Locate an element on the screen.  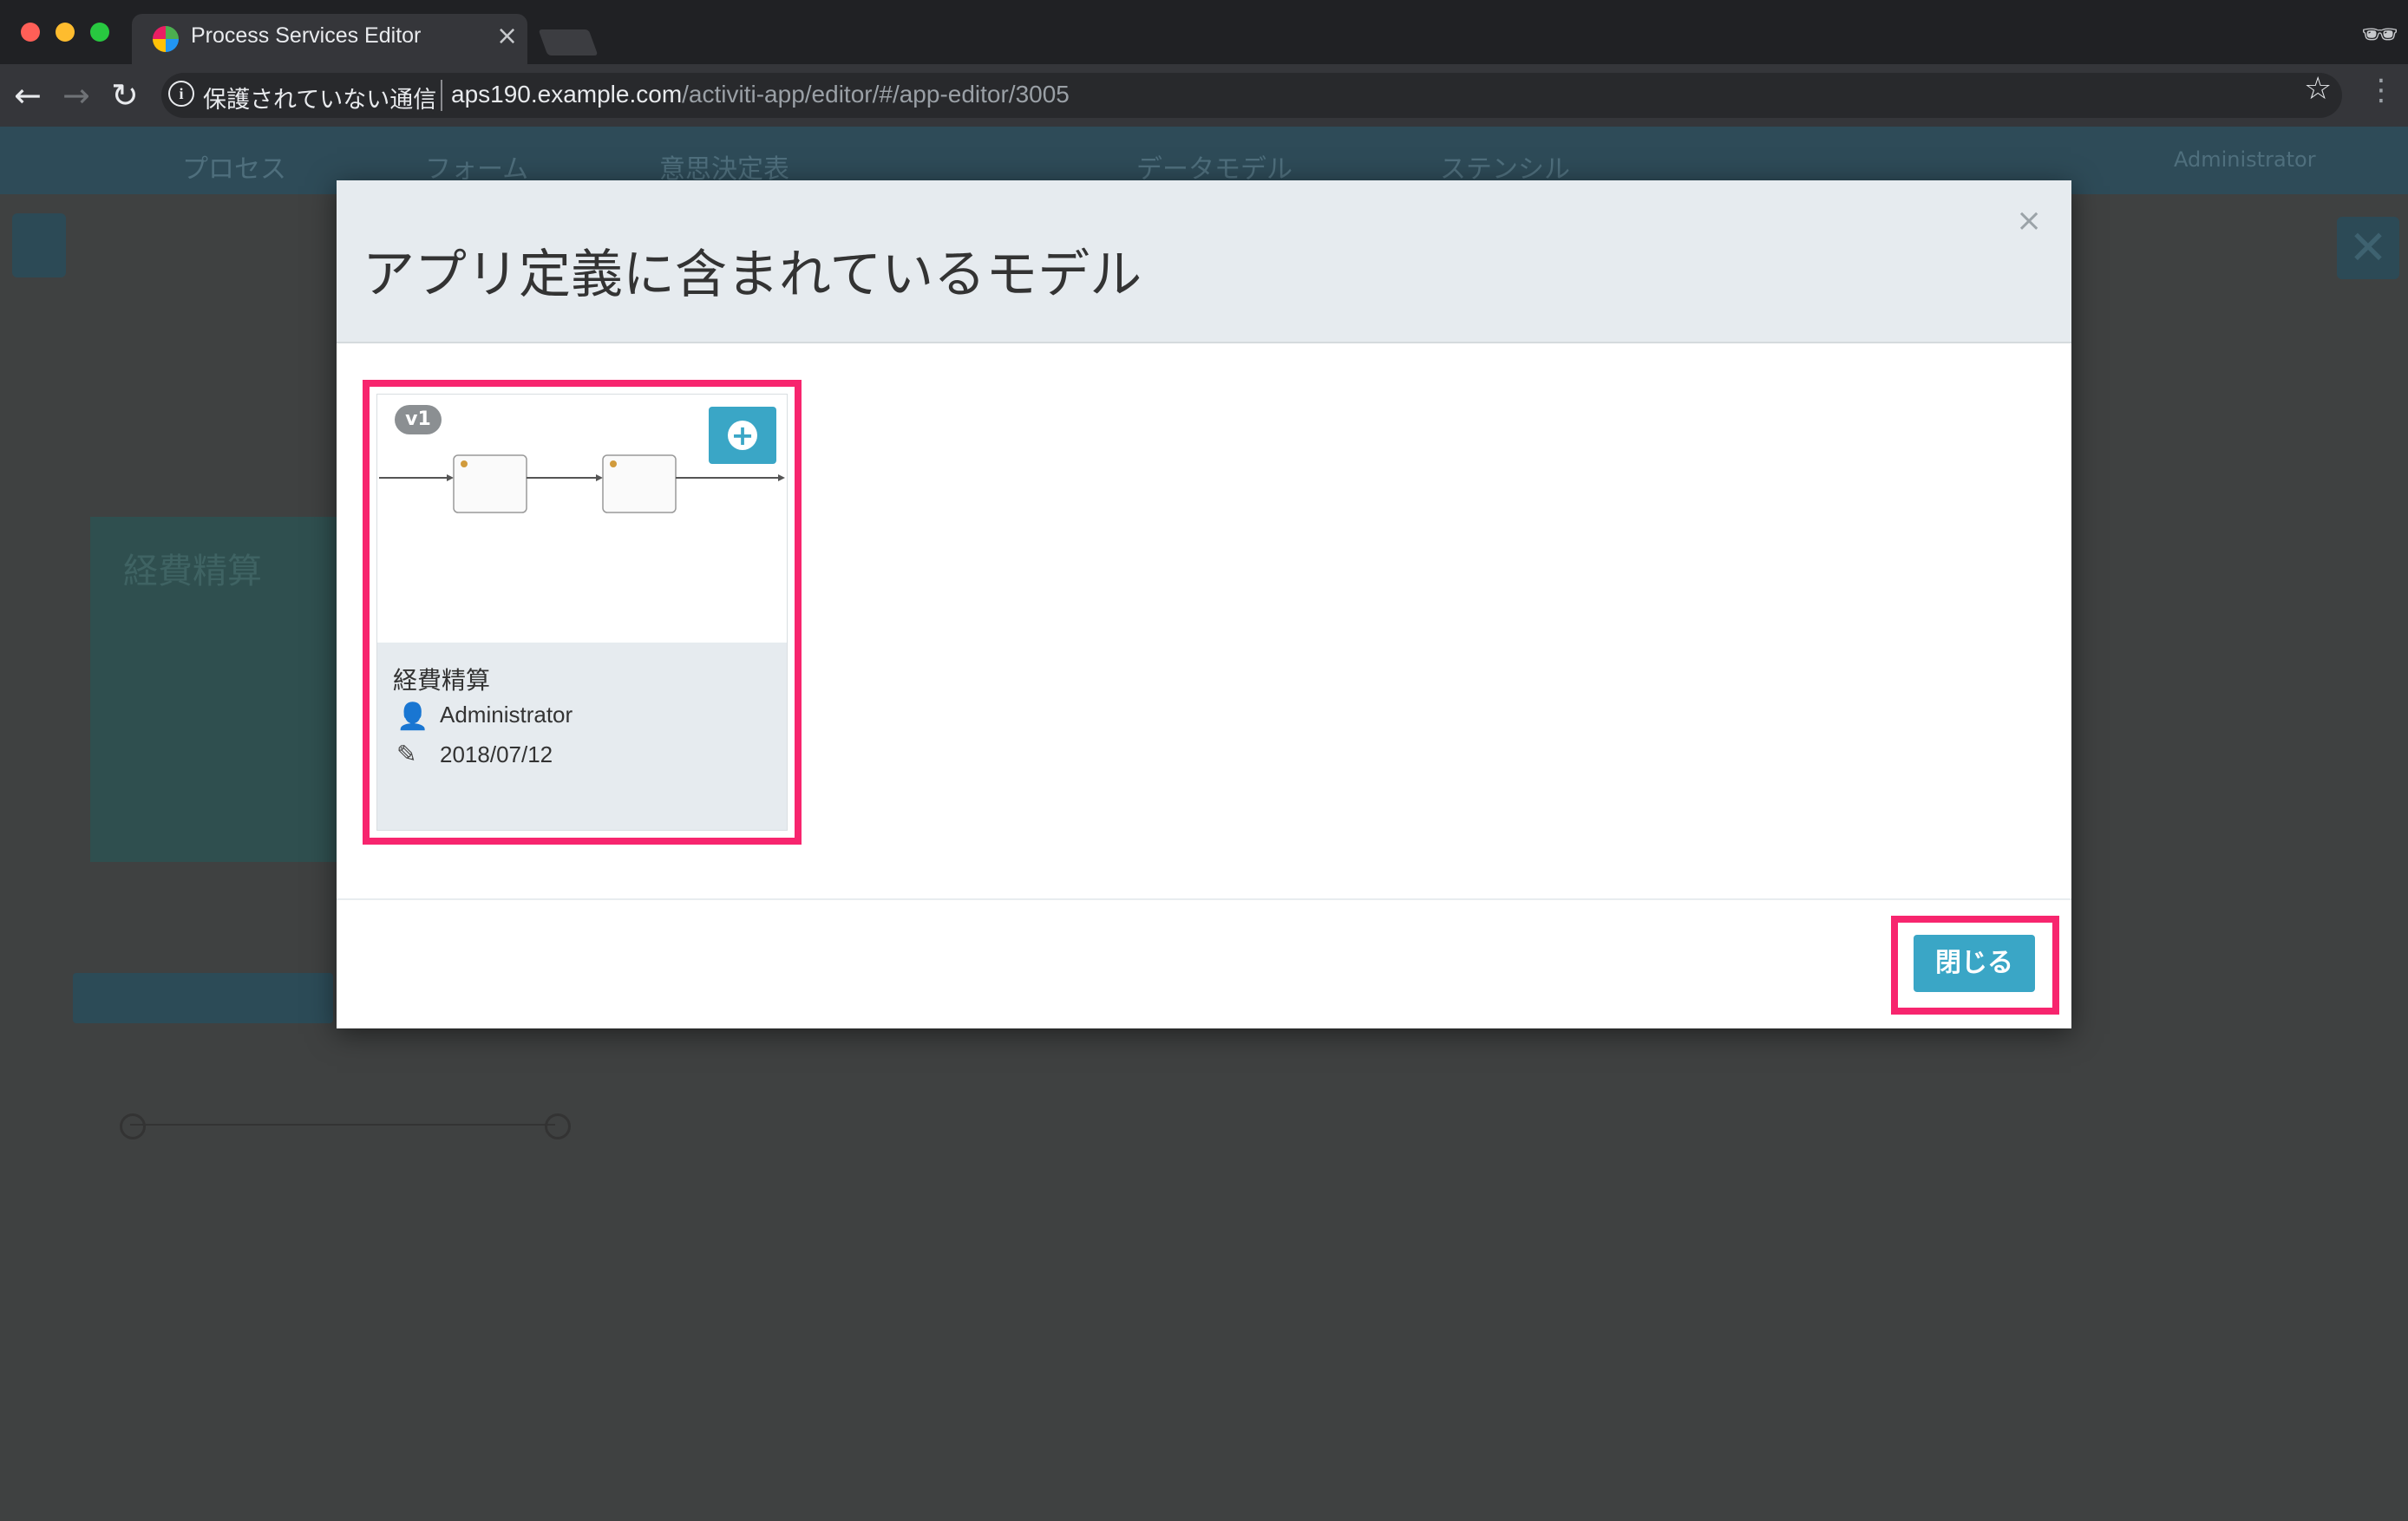
new-tab-button is located at coordinates (568, 42).